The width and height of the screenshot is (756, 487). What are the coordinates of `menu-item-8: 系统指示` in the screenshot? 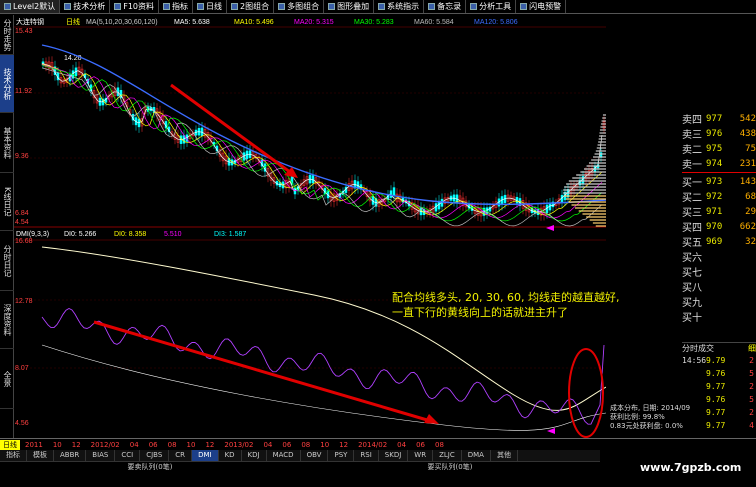 It's located at (399, 6).